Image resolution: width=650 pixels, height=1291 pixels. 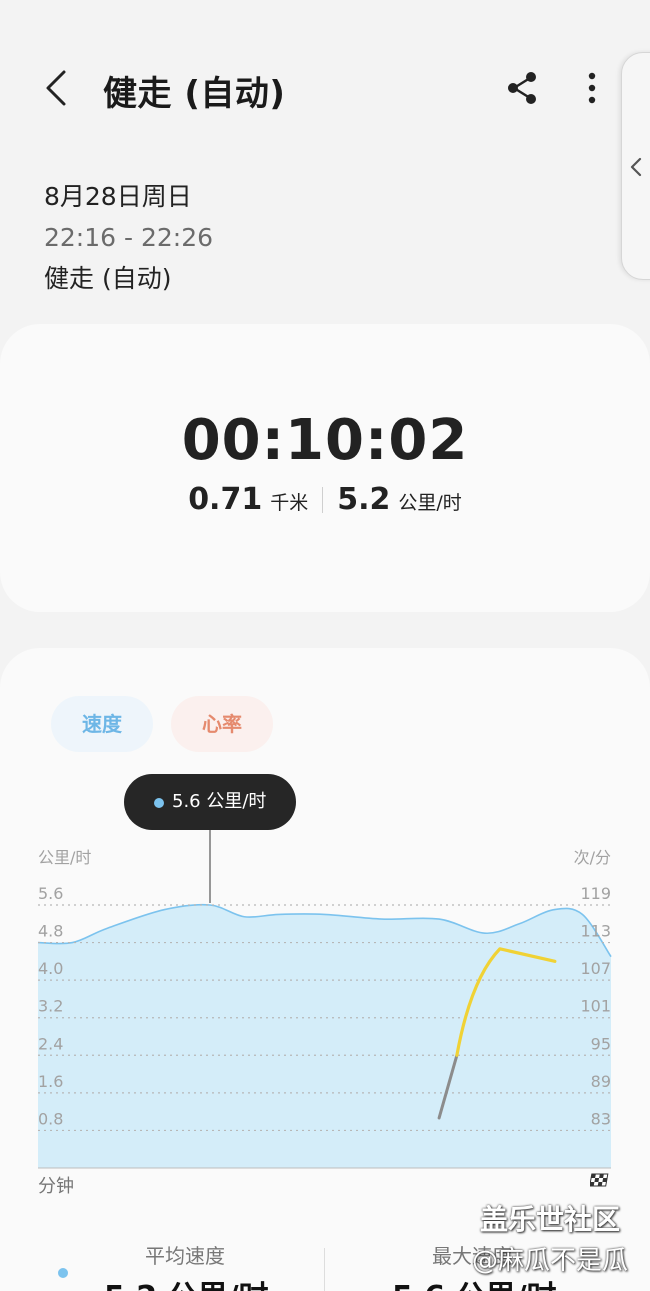 What do you see at coordinates (595, 931) in the screenshot?
I see `right-tick-label: 113` at bounding box center [595, 931].